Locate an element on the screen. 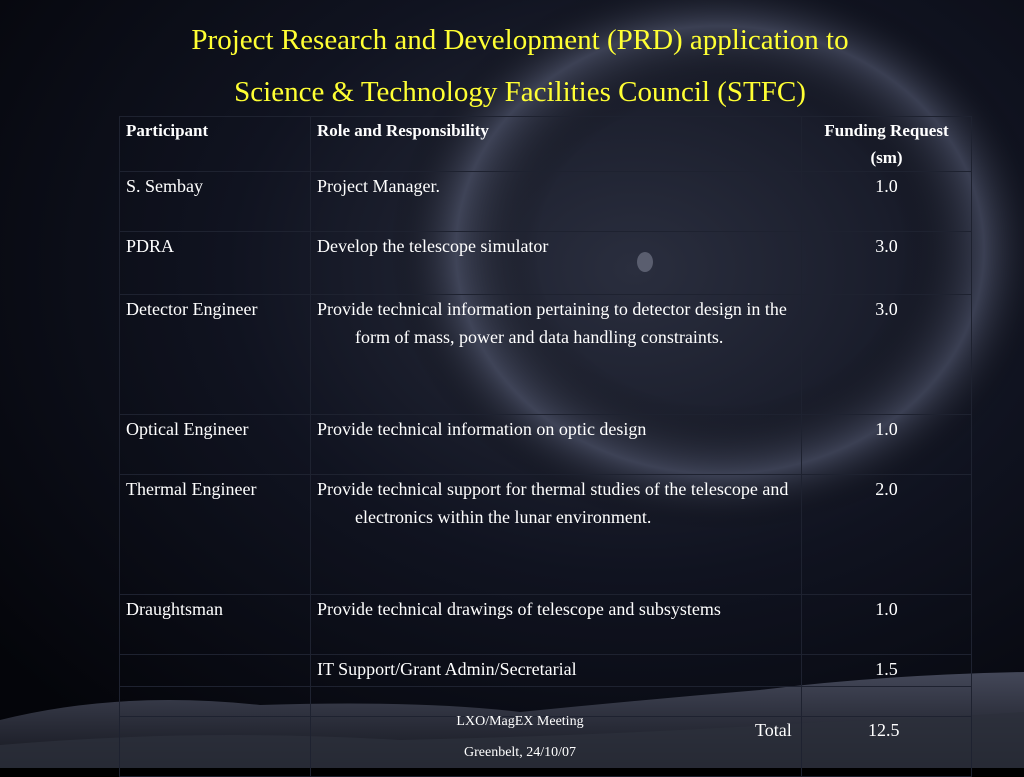 This screenshot has width=1024, height=777. cell-participant: Optical Engineer is located at coordinates (215, 444).